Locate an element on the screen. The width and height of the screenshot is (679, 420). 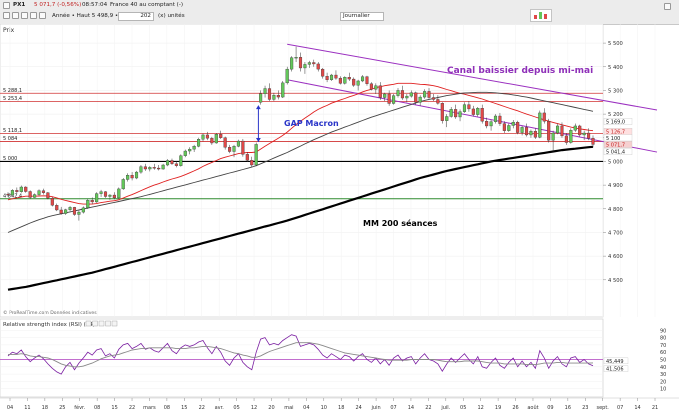
annotation-gap: GAP Macron is located at coordinates (311, 123).